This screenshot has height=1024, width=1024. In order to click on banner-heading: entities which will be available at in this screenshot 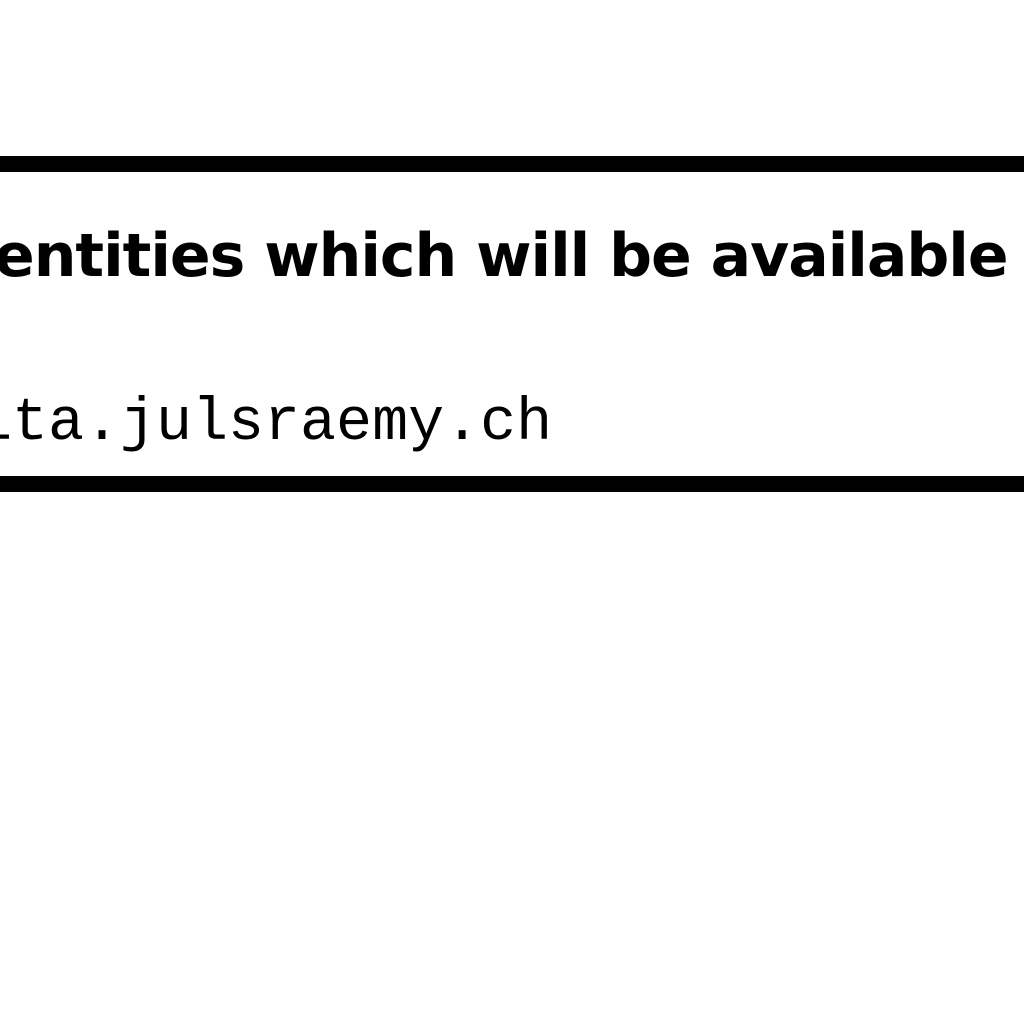, I will do `click(512, 256)`.